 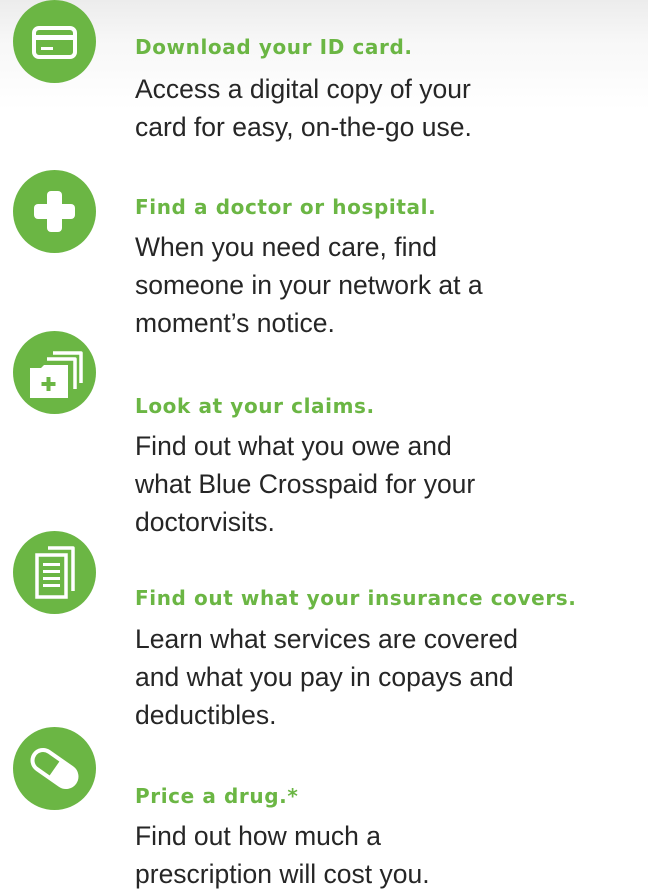 I want to click on description-line: Access a digital copy of your, so click(x=303, y=89).